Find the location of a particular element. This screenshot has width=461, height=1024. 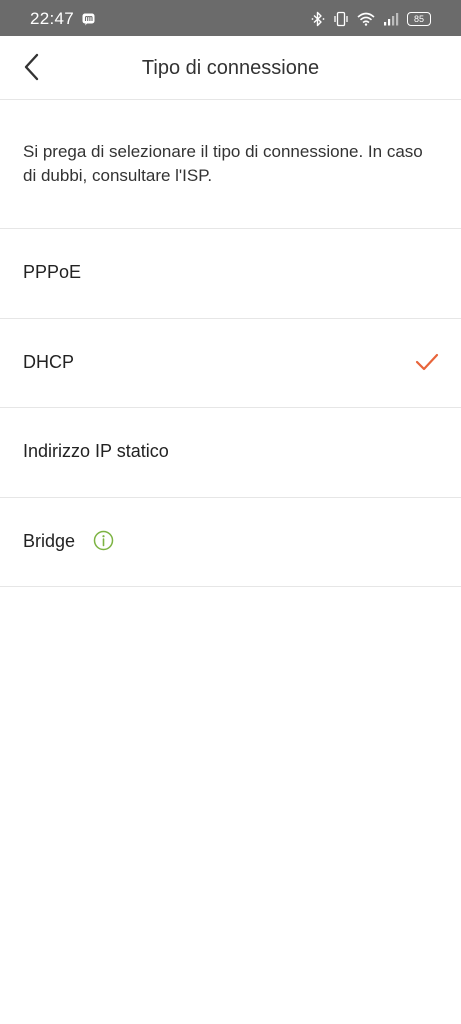

option-label: PPPoE is located at coordinates (52, 272).